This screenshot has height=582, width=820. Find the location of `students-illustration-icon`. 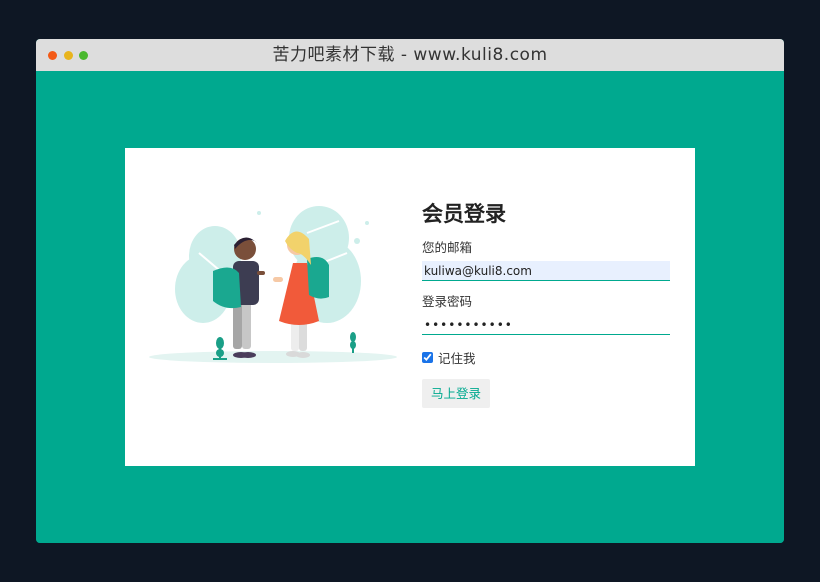

students-illustration-icon is located at coordinates (273, 284).